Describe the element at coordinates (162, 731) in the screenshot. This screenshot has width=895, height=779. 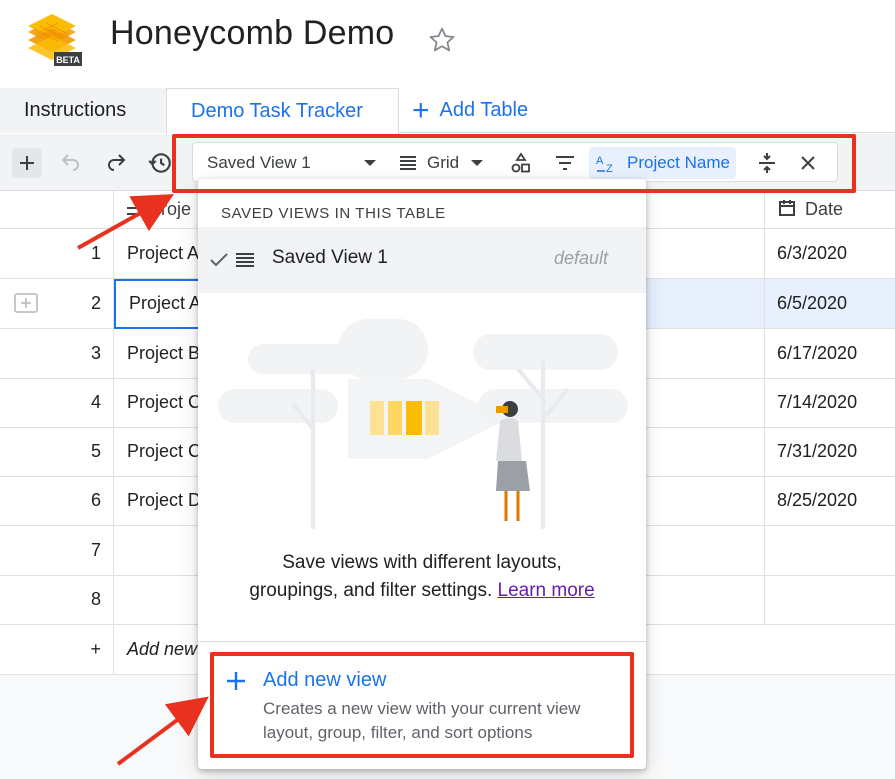
I see `annotation-arrow-add-view` at that location.